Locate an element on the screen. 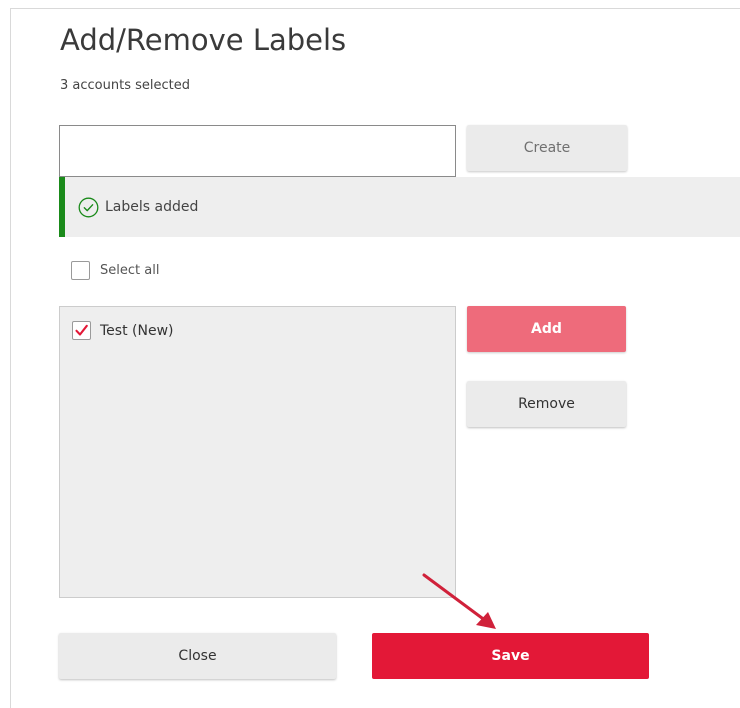 The image size is (740, 708). dialog-title: Add/Remove Labels is located at coordinates (203, 40).